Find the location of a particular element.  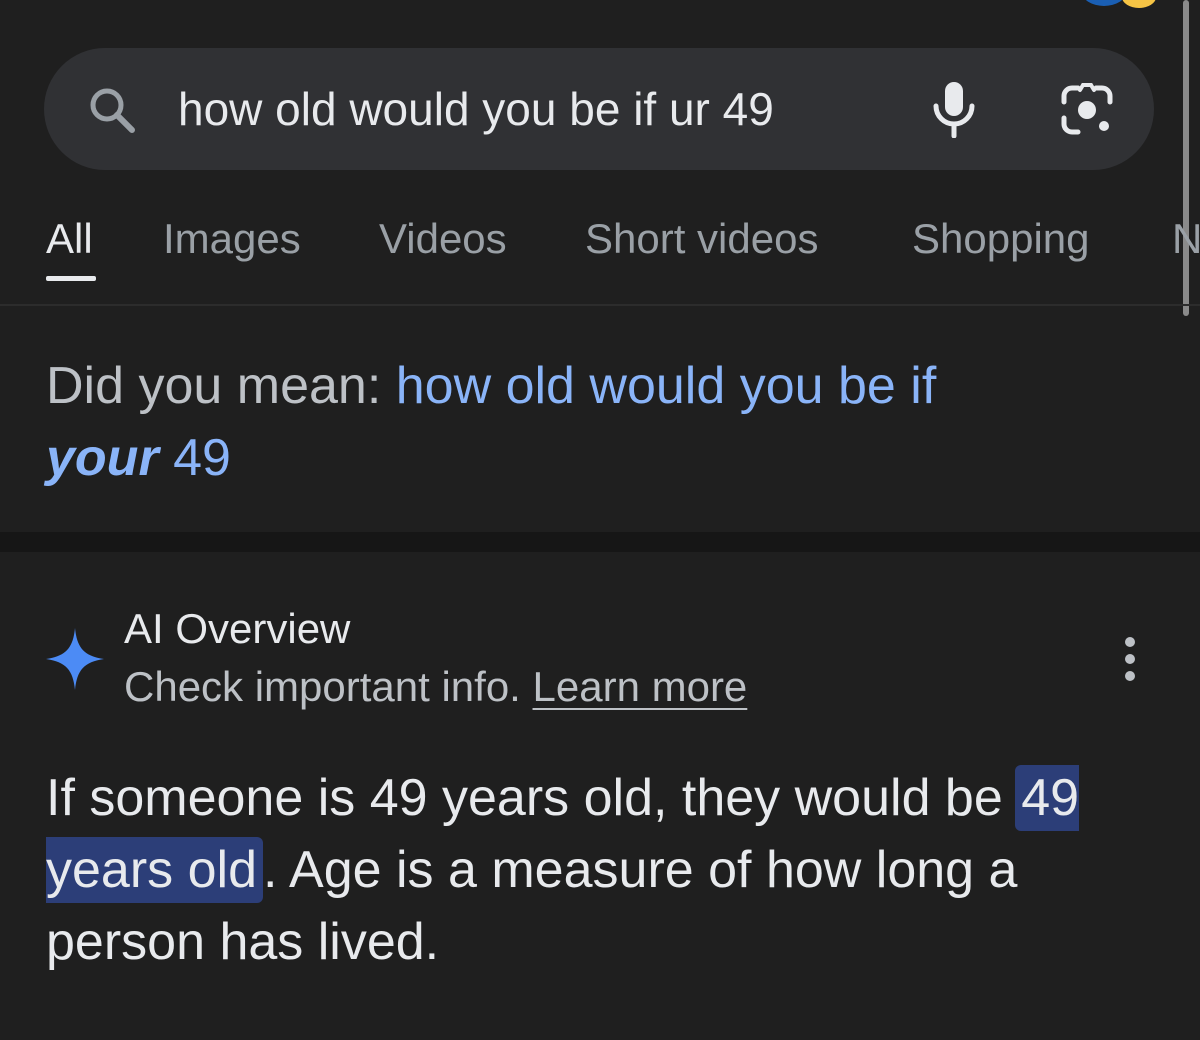

search-input is located at coordinates (528, 109).